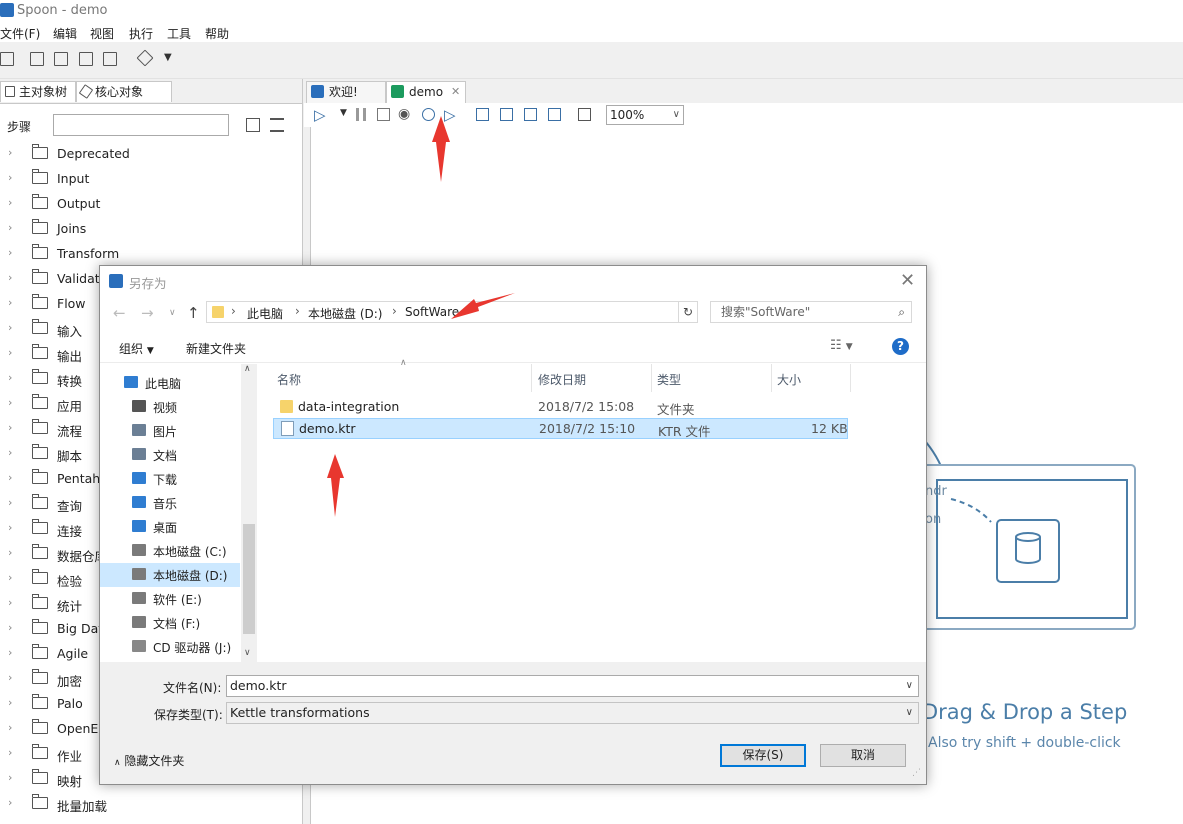  Describe the element at coordinates (421, 316) in the screenshot. I see `annotation-arrows` at that location.